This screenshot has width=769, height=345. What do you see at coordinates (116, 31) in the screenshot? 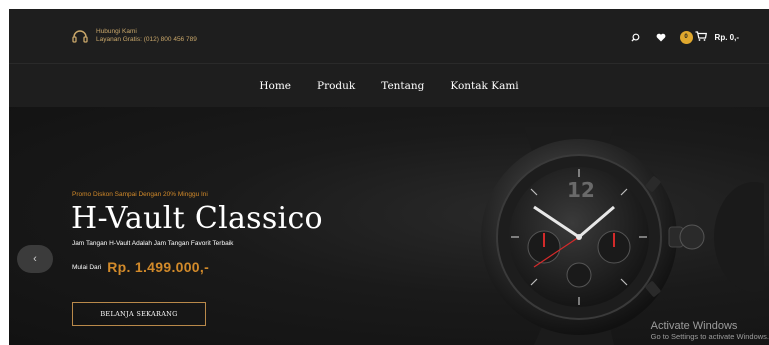
I see `contact-title: Hubungi Kami` at bounding box center [116, 31].